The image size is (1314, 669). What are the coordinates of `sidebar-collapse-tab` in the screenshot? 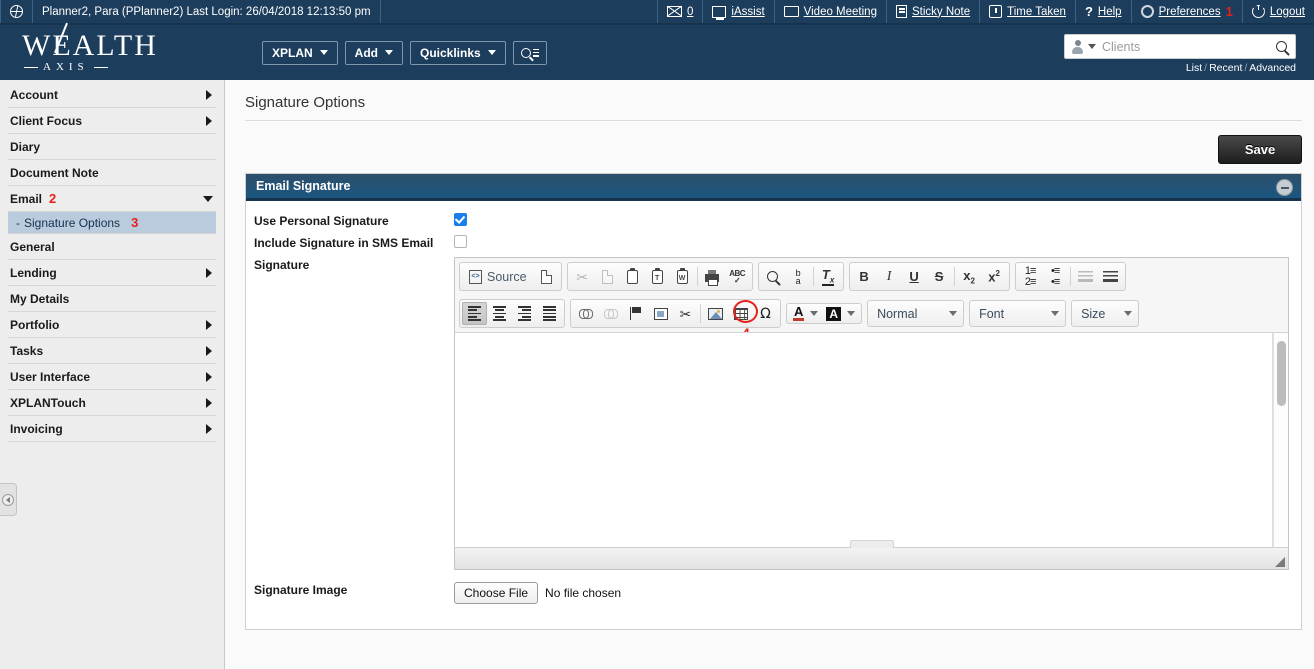 It's located at (8, 499).